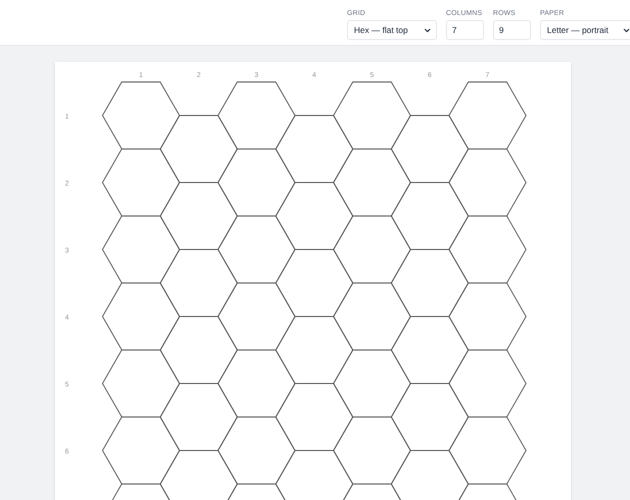  Describe the element at coordinates (392, 30) in the screenshot. I see `grid-type-select: Hex — flat top` at that location.